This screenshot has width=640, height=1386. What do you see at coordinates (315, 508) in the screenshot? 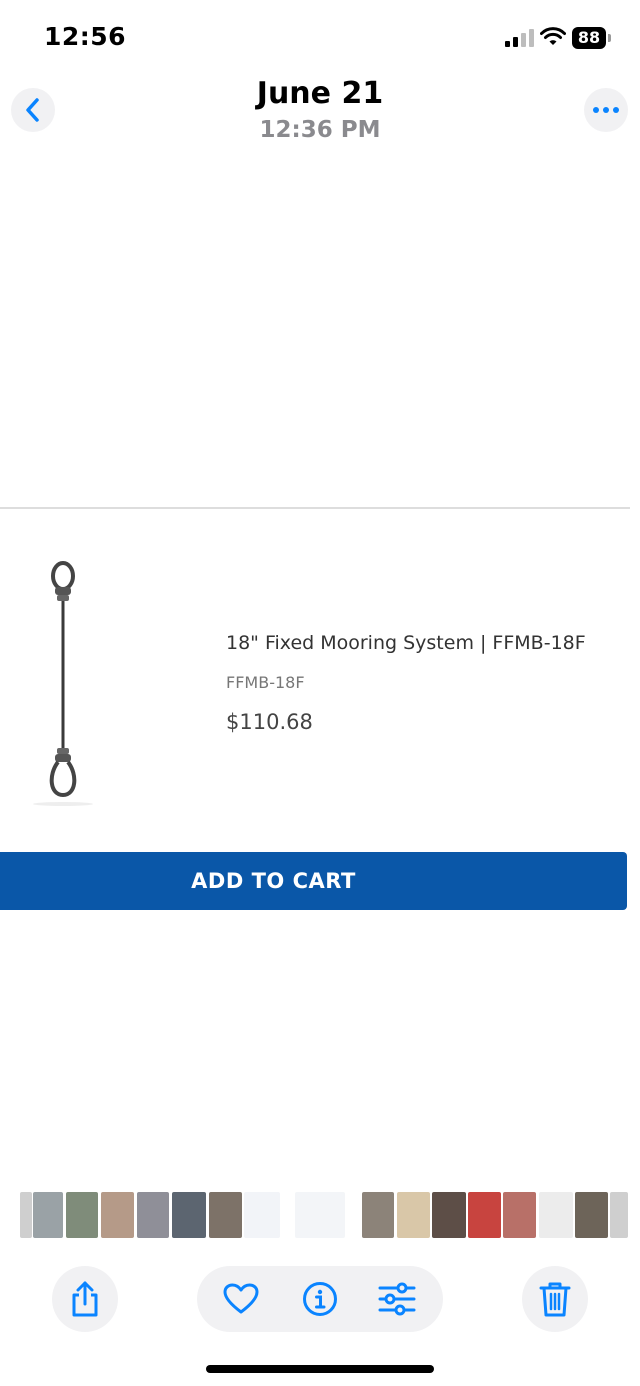
I see `divider` at bounding box center [315, 508].